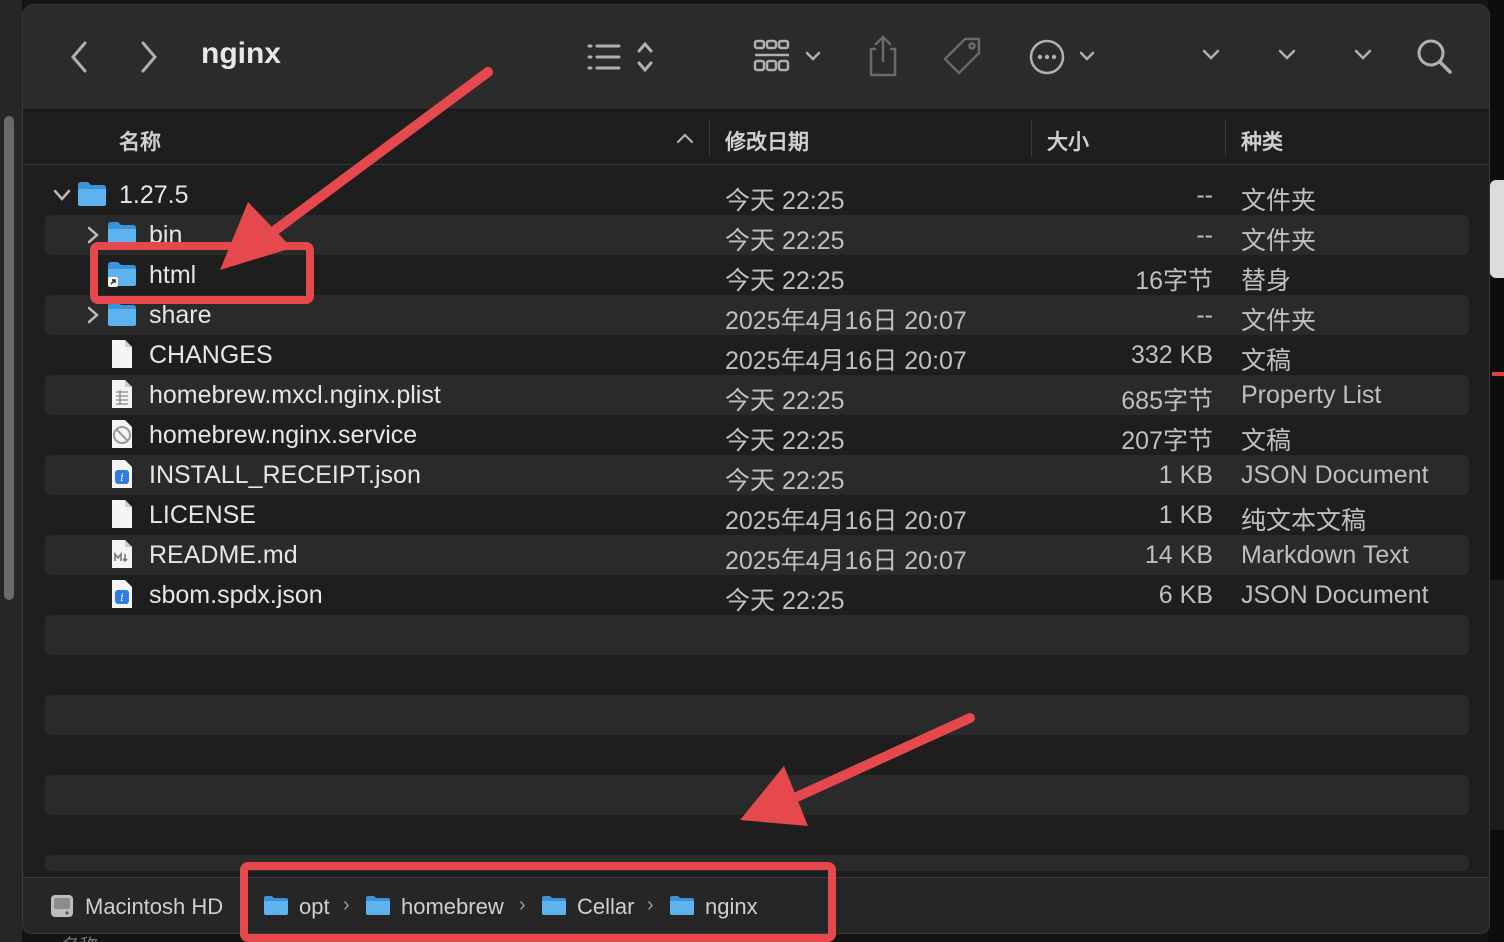  What do you see at coordinates (140, 141) in the screenshot?
I see `column-name-header: 名称` at bounding box center [140, 141].